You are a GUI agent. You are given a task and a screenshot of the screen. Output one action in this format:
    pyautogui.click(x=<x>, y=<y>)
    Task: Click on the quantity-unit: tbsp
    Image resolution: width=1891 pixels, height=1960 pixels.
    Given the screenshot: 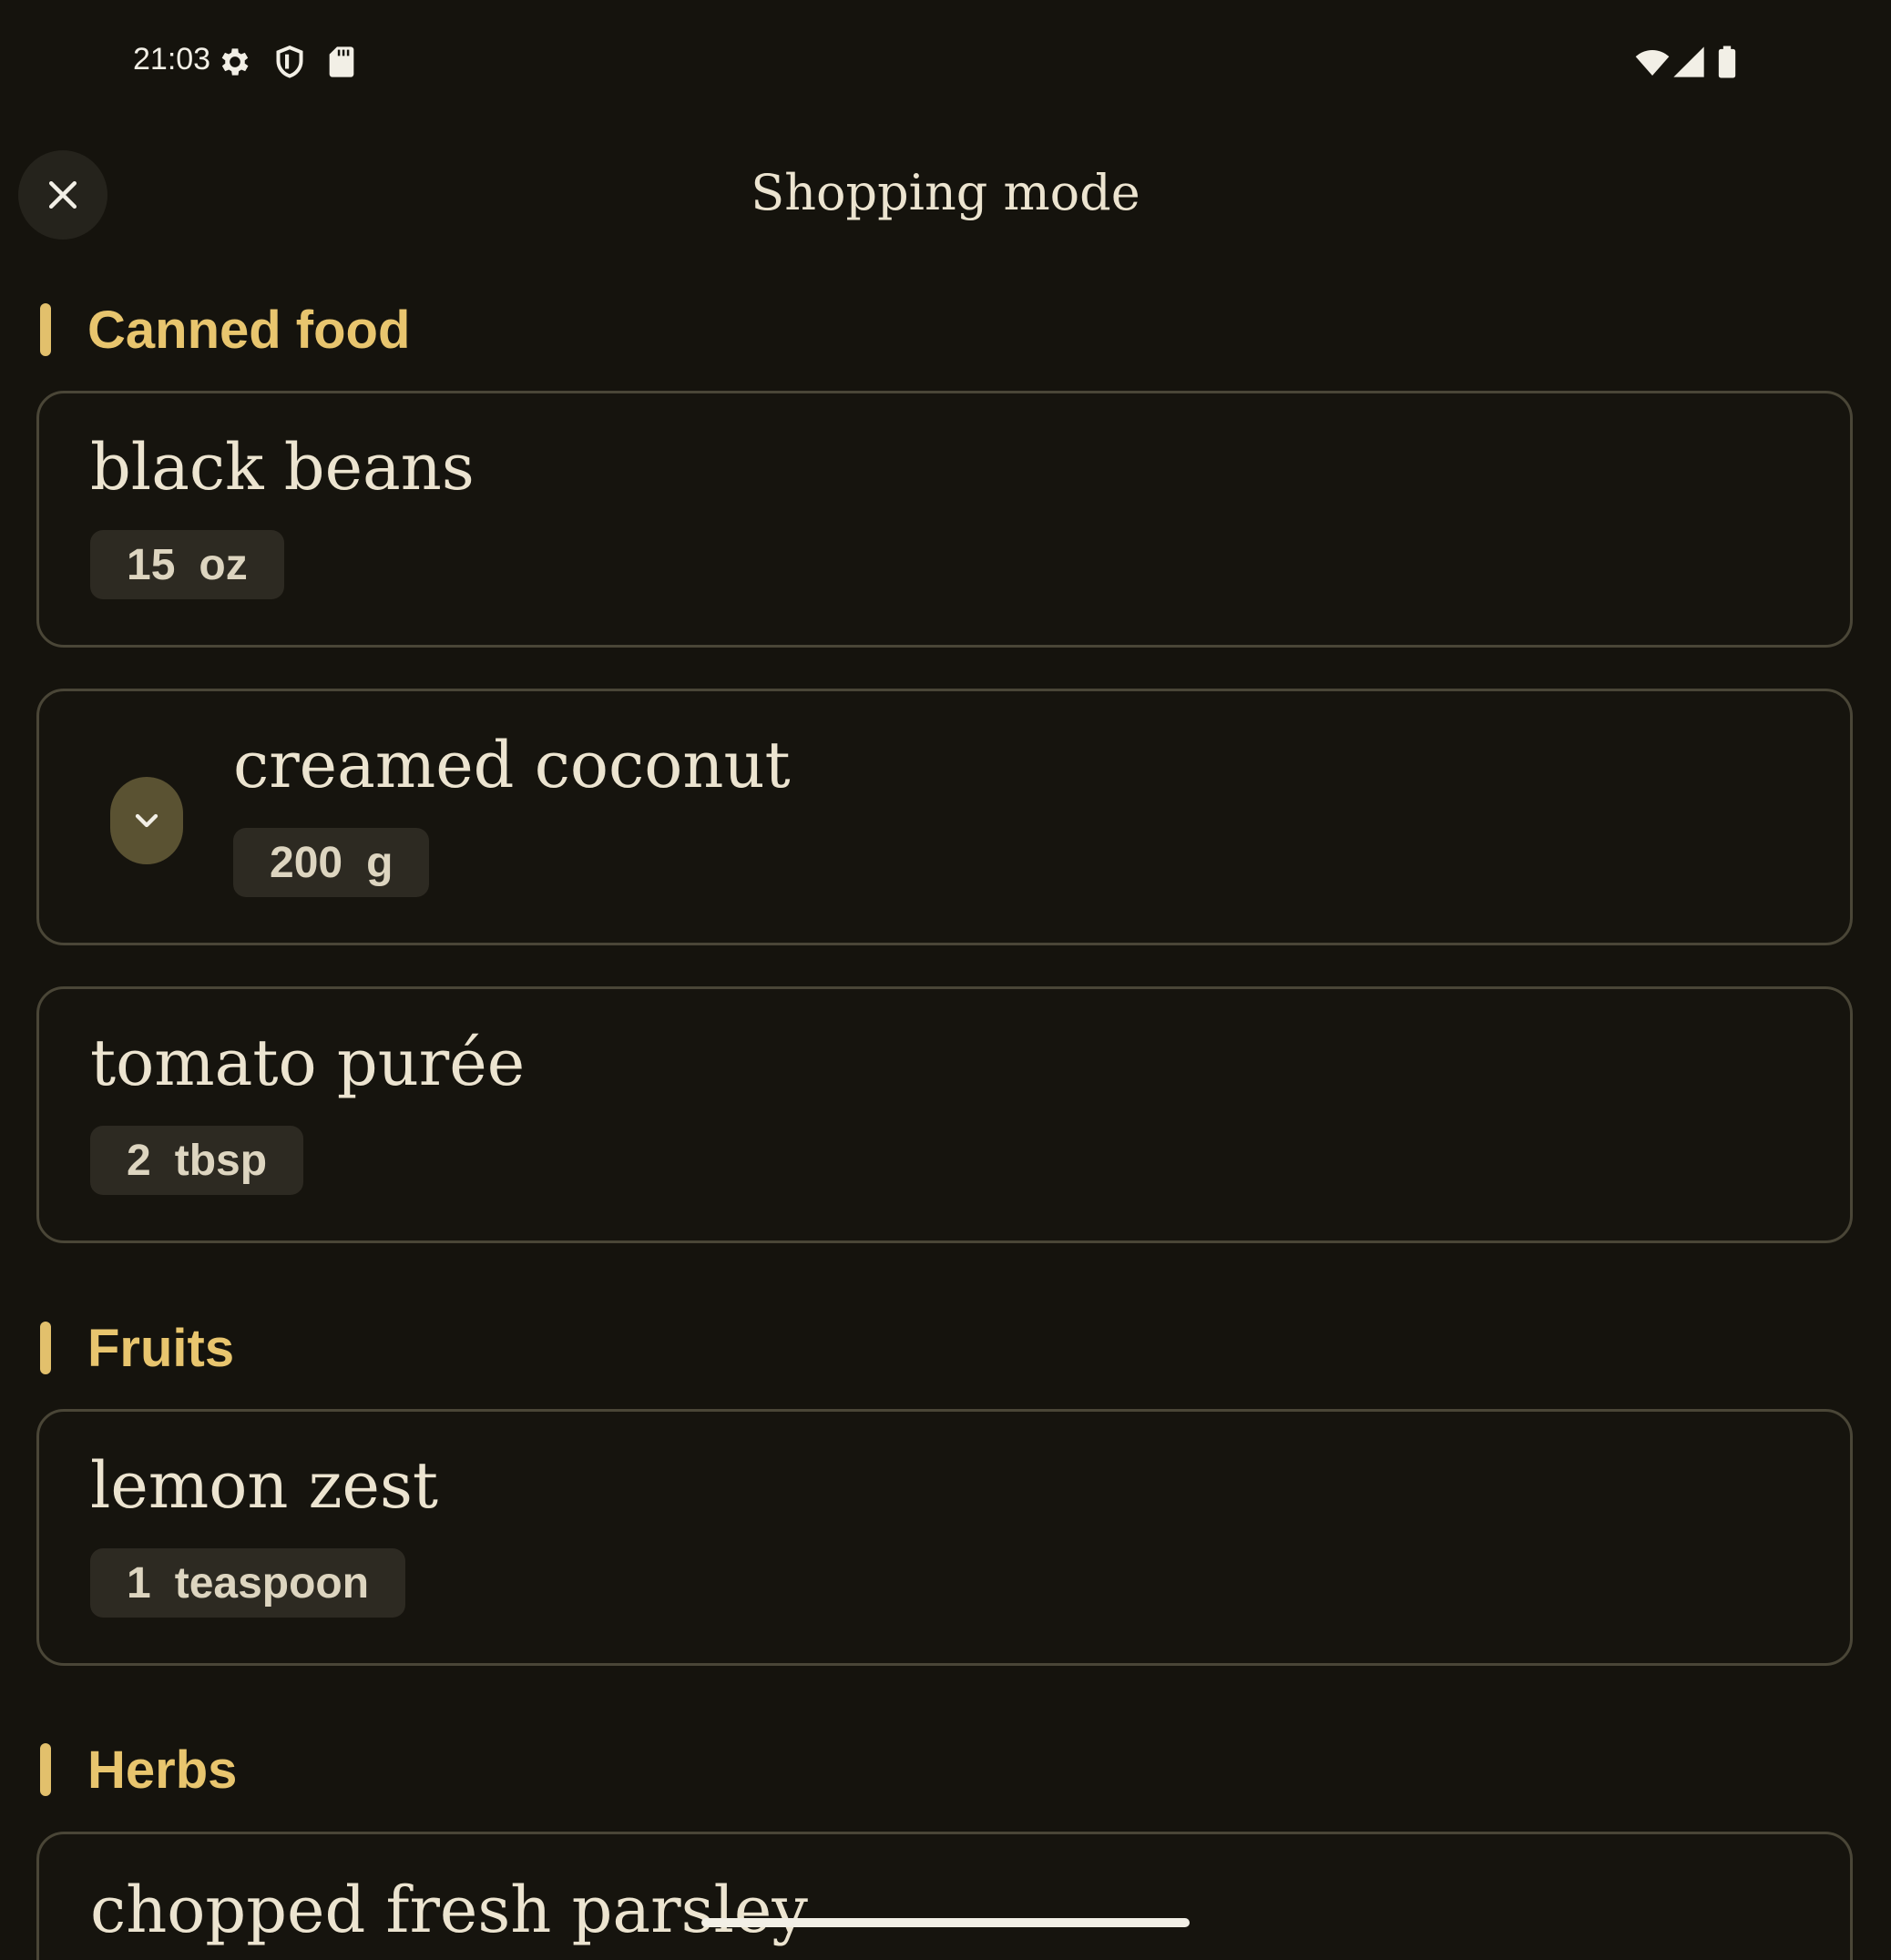 What is the action you would take?
    pyautogui.click(x=221, y=1161)
    